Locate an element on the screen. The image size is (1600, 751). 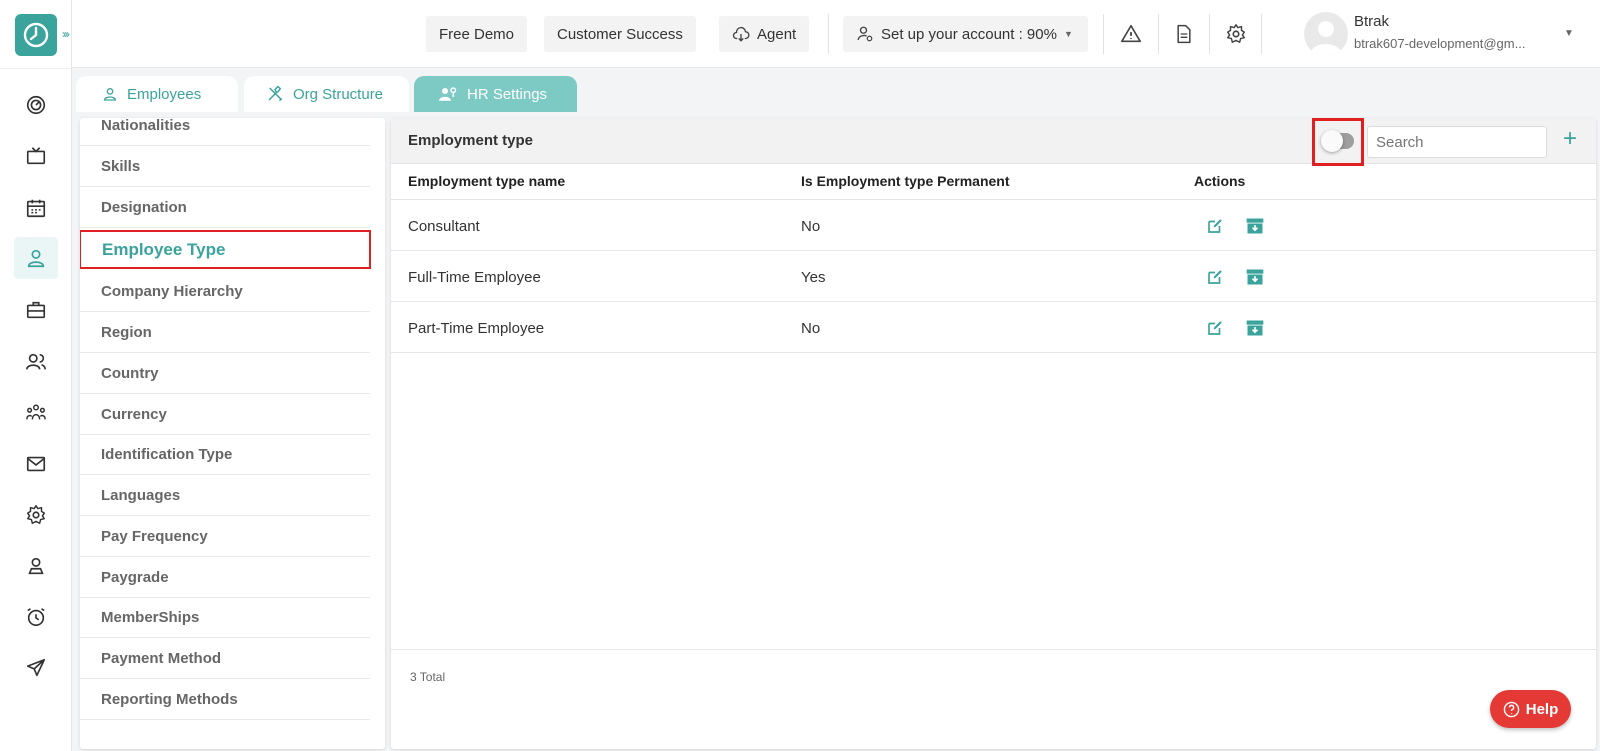
user-settings-icon is located at coordinates (865, 34).